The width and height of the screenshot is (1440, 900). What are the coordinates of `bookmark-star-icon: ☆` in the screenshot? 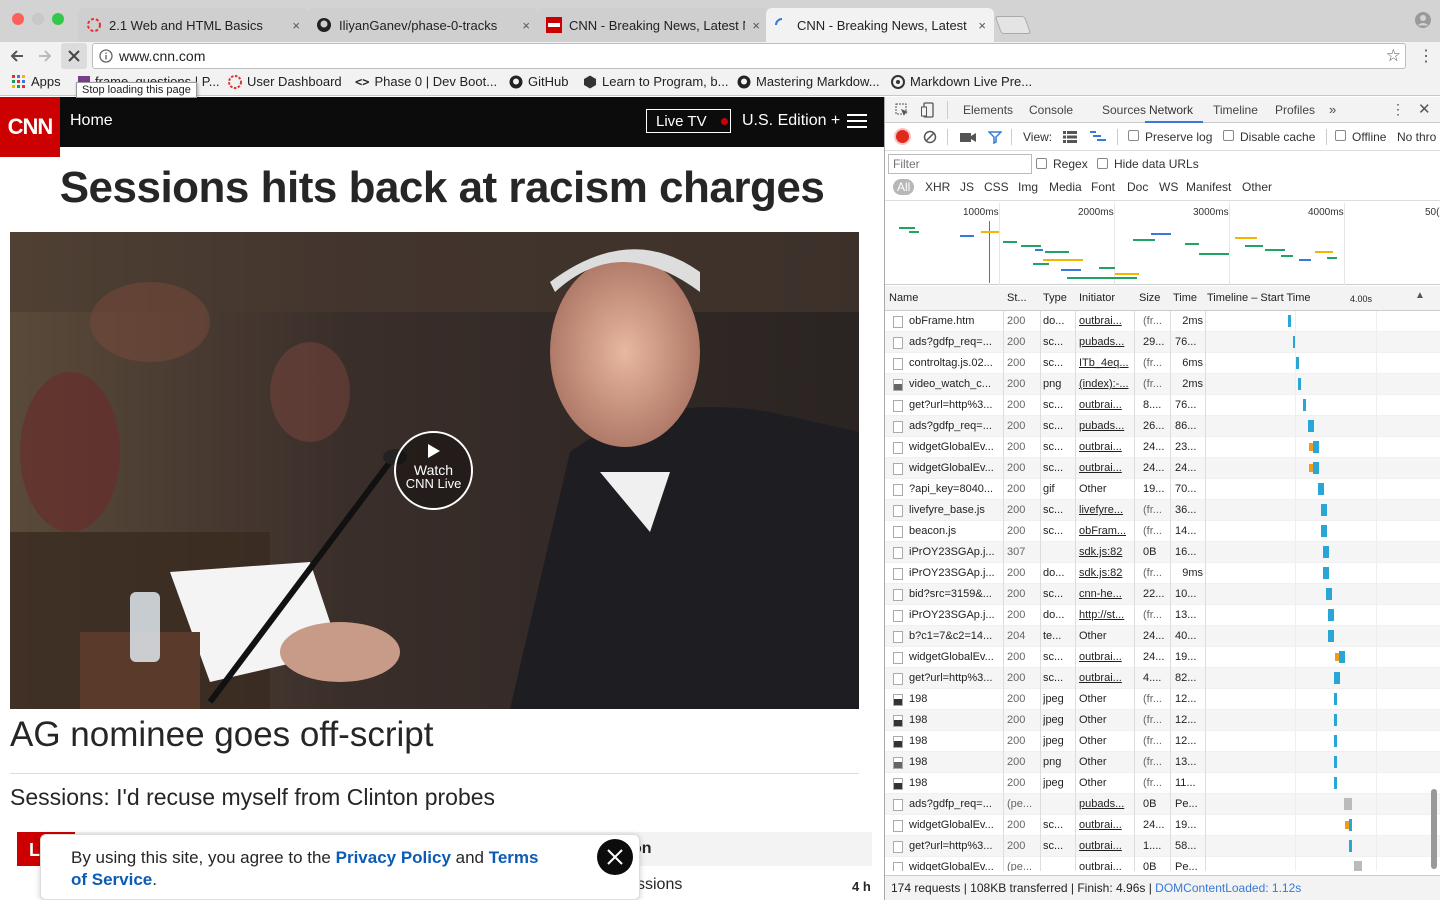 It's located at (1393, 56).